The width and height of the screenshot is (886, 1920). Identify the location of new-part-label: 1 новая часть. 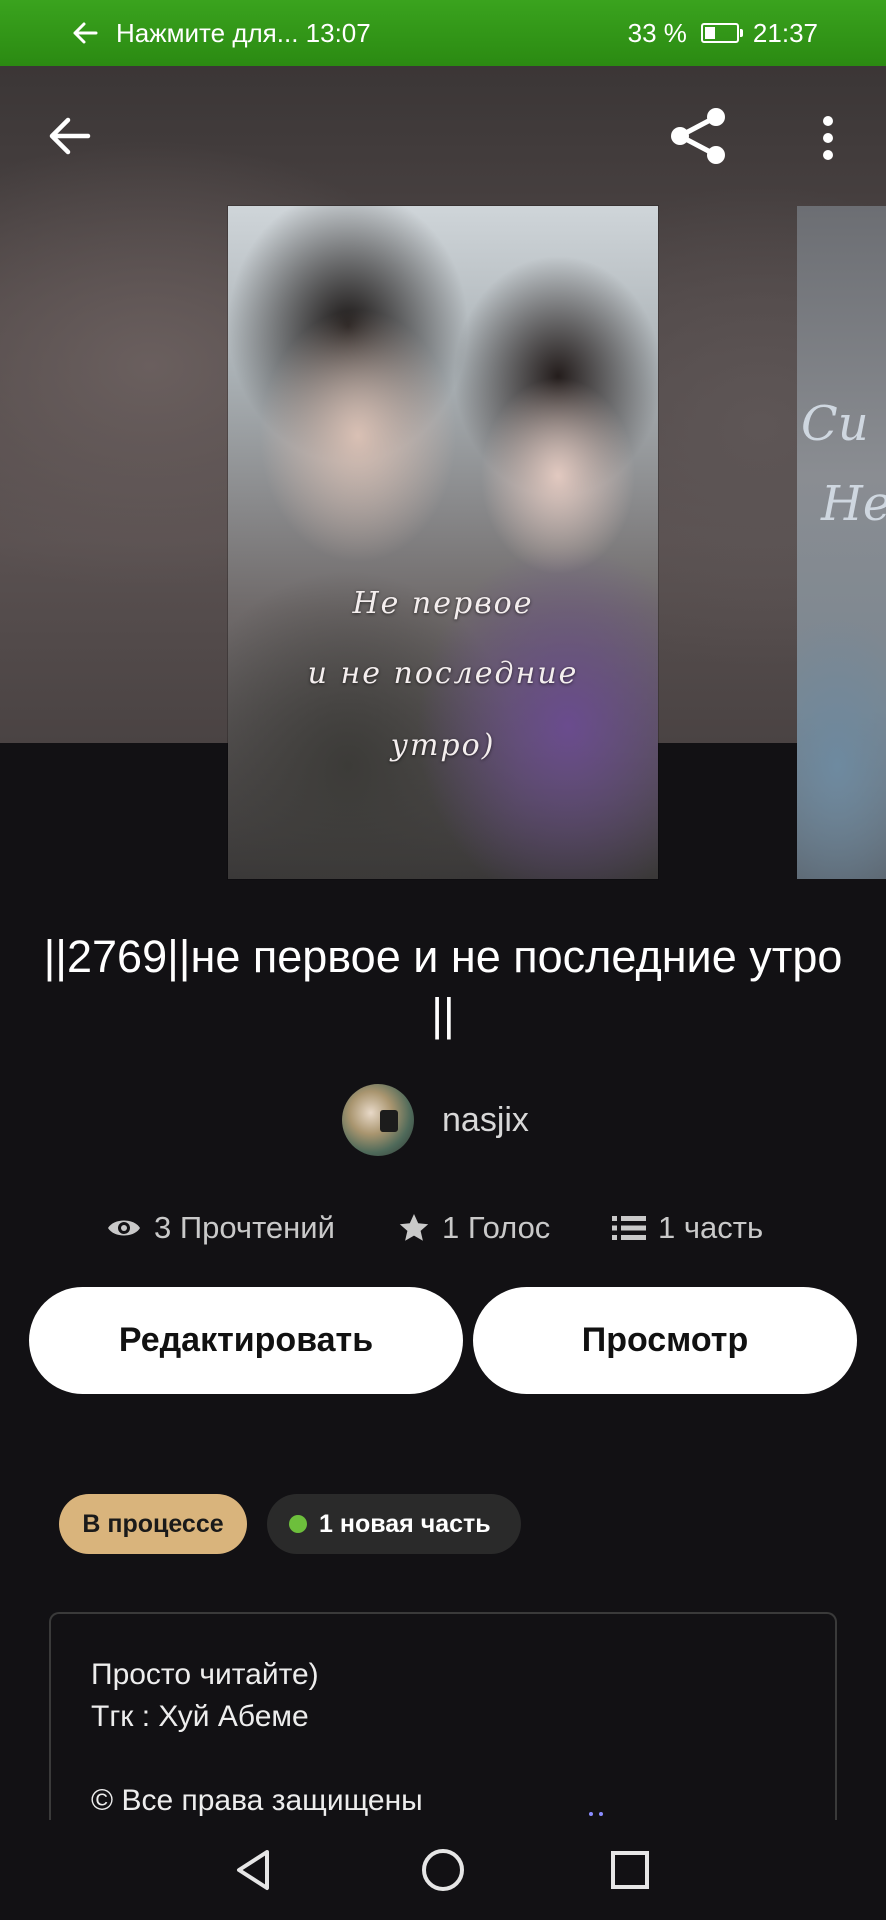
(405, 1523).